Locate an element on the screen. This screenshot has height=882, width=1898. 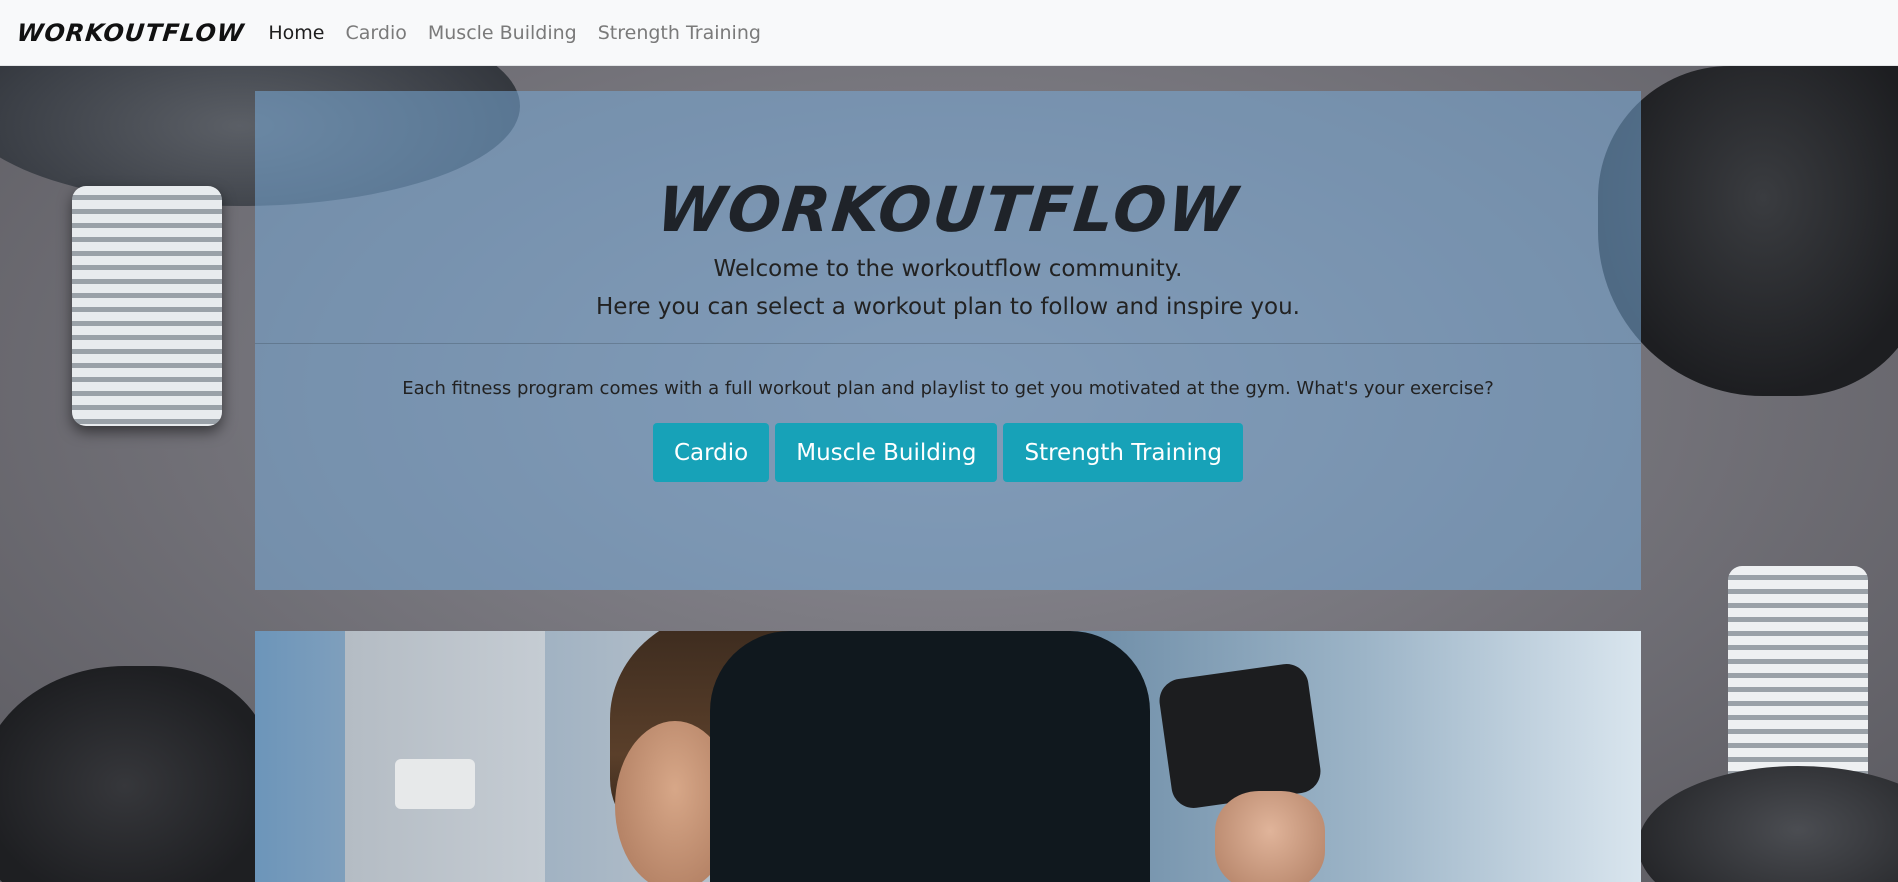
nav-link-cardio: Cardio is located at coordinates (376, 33).